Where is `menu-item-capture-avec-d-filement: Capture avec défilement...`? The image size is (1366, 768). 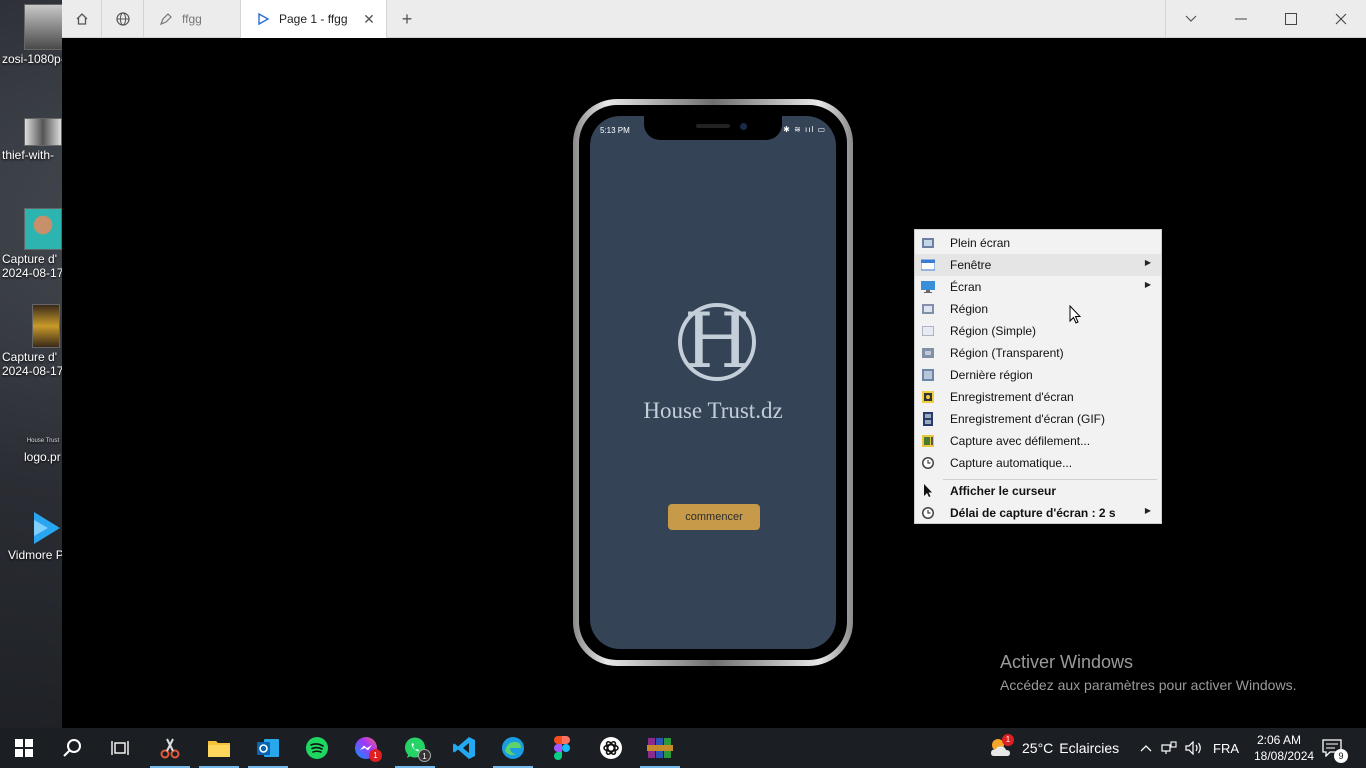 menu-item-capture-avec-d-filement: Capture avec défilement... is located at coordinates (1038, 441).